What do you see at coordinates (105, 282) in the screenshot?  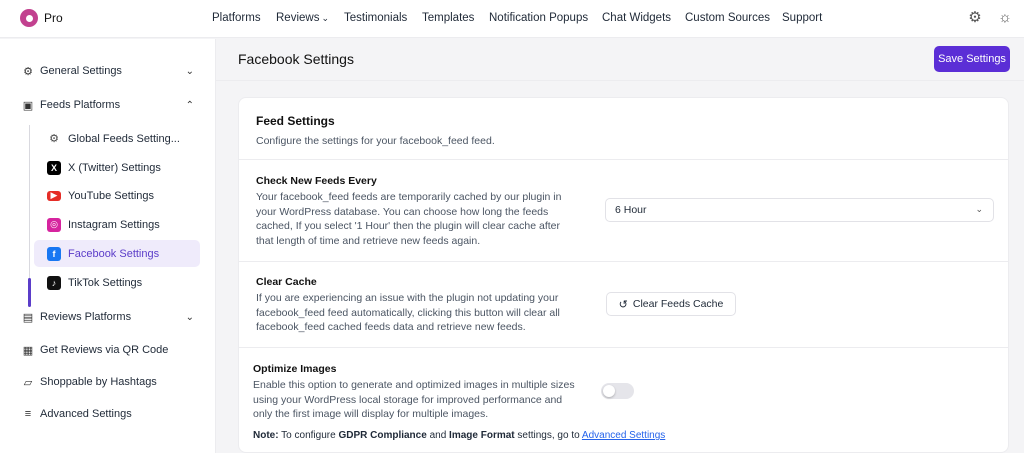 I see `sidebar-item-label: TikTok Settings` at bounding box center [105, 282].